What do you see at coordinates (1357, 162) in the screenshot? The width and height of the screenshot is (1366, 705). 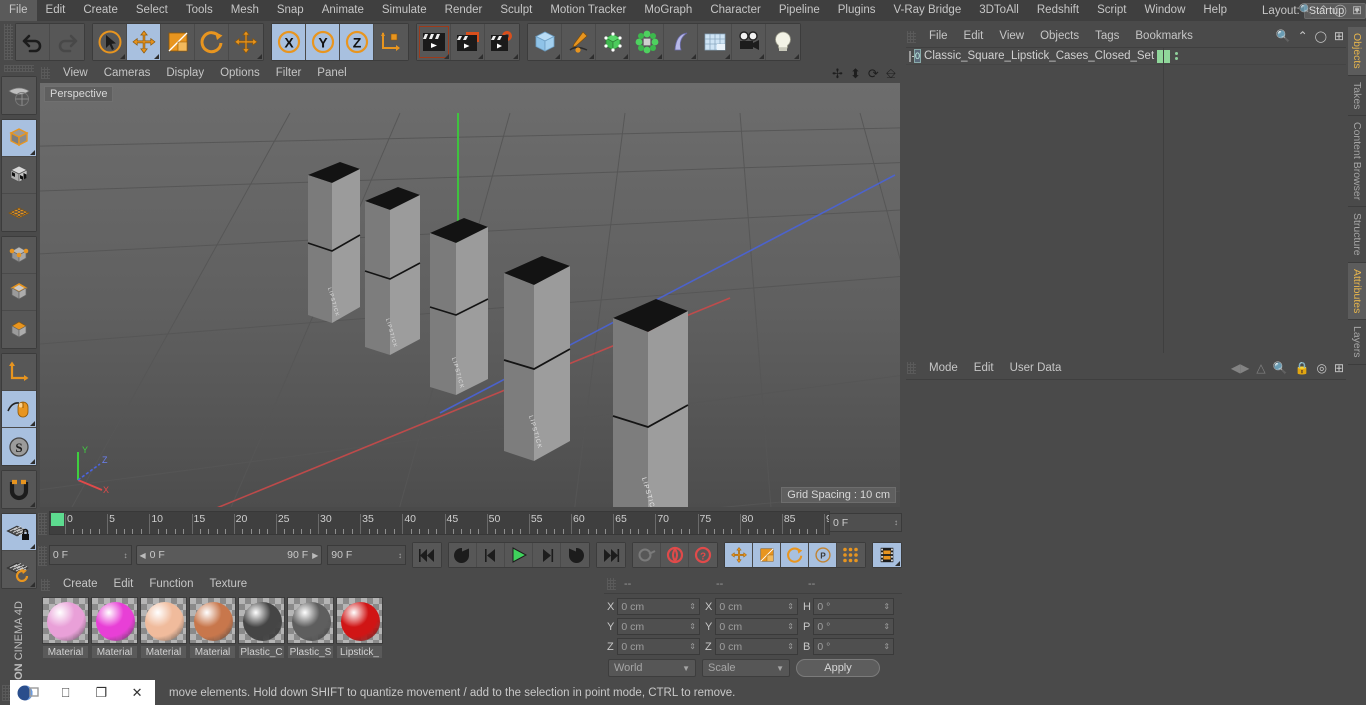 I see `tab-content-browser: Content Browser` at bounding box center [1357, 162].